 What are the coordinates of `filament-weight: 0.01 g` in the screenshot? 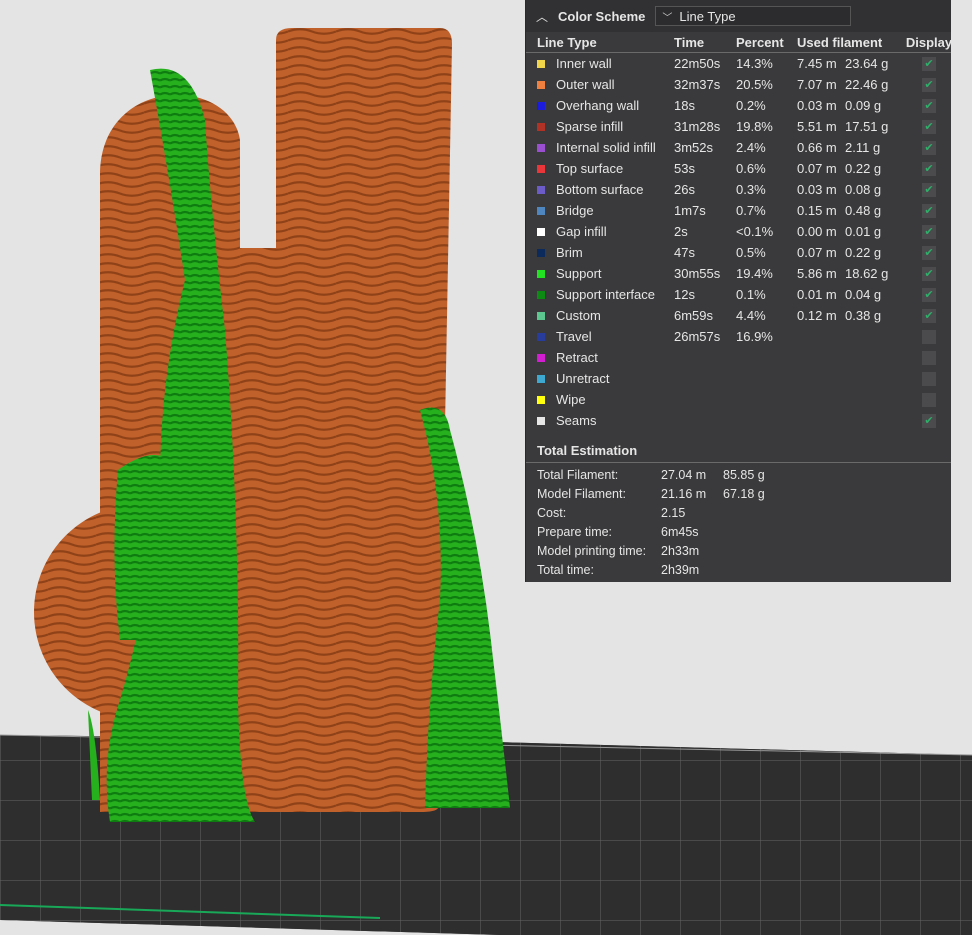 It's located at (863, 231).